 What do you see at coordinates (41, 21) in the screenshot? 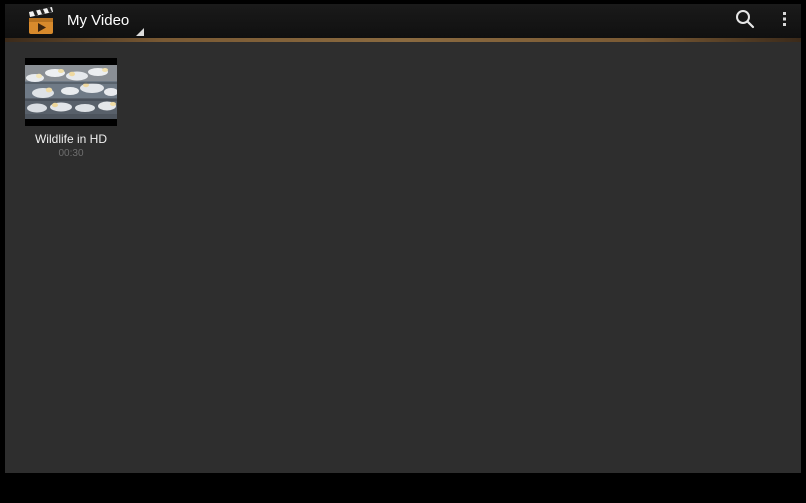
I see `video-clapperboard-icon` at bounding box center [41, 21].